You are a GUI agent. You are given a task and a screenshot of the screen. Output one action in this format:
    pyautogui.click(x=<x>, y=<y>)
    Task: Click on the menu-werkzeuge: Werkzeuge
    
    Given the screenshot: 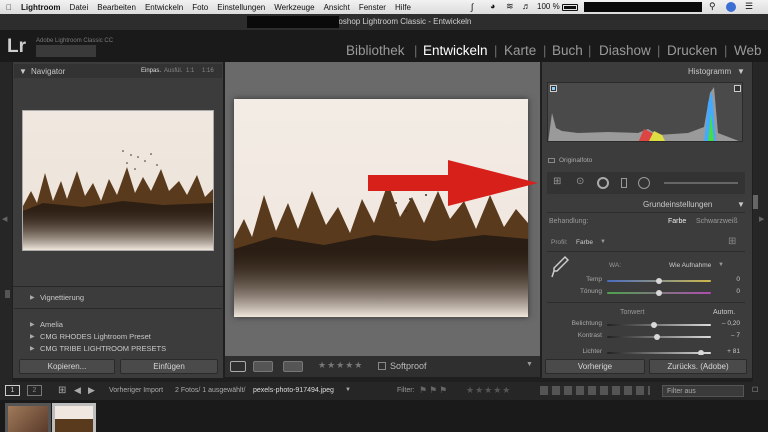 What is the action you would take?
    pyautogui.click(x=294, y=7)
    